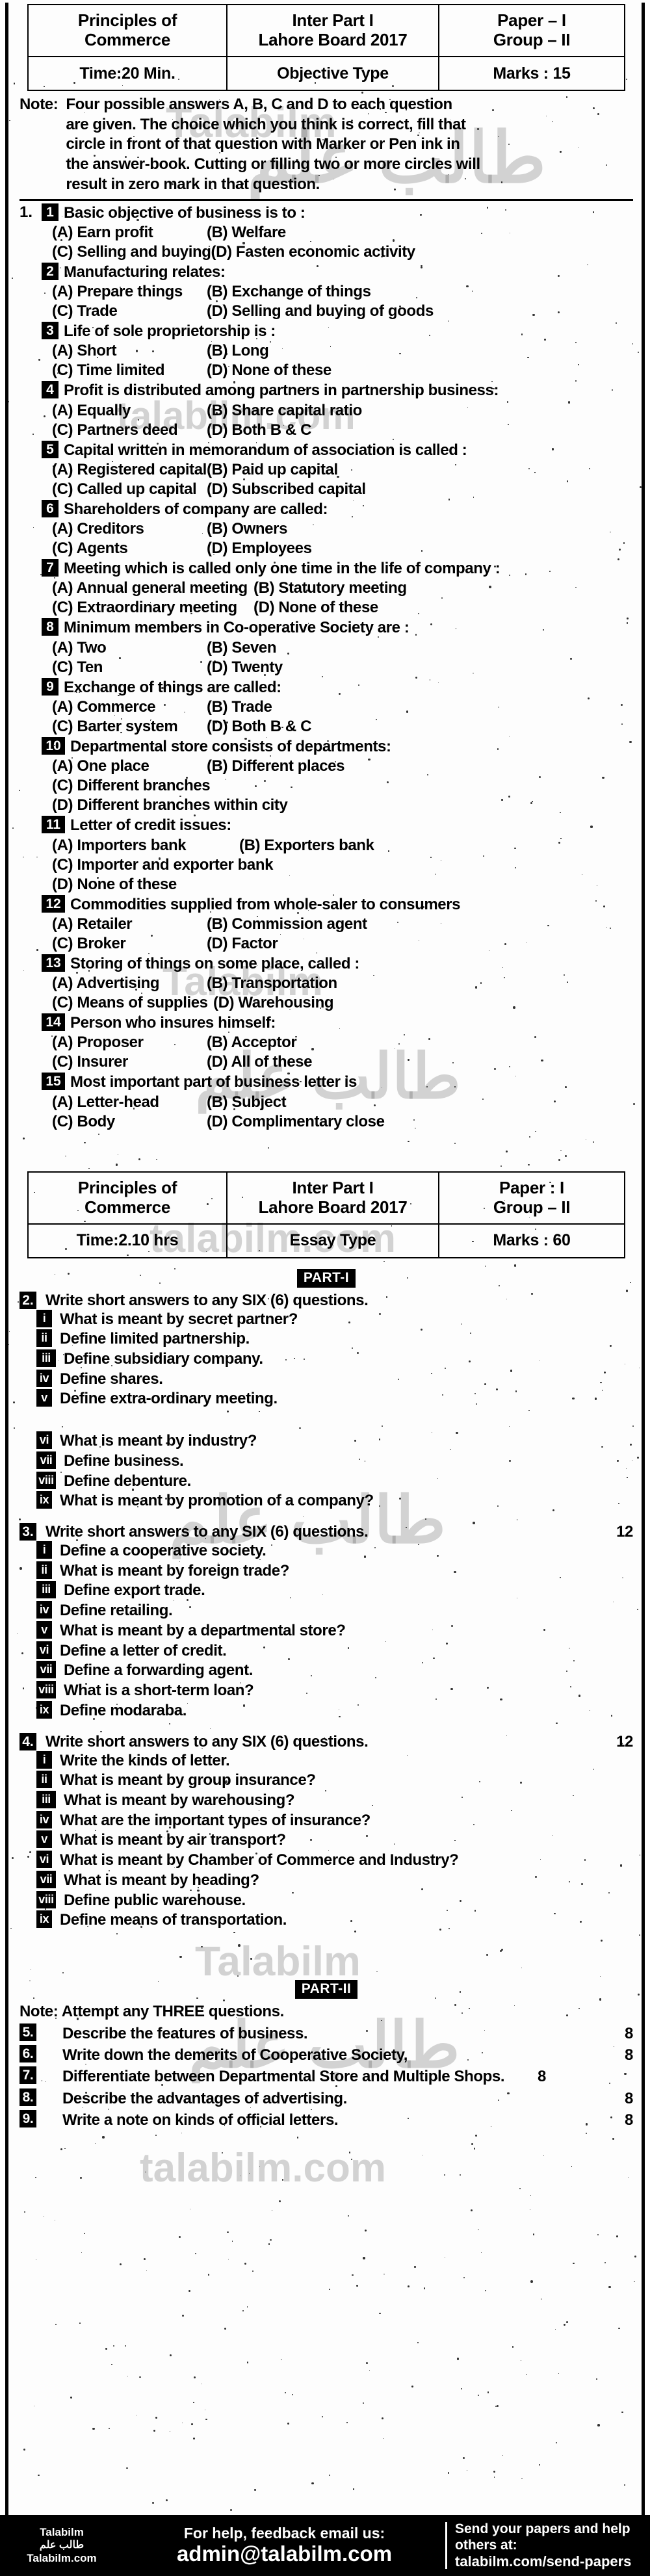 This screenshot has height=2576, width=650. Describe the element at coordinates (50, 686) in the screenshot. I see `mcq-number-badge: 9` at that location.